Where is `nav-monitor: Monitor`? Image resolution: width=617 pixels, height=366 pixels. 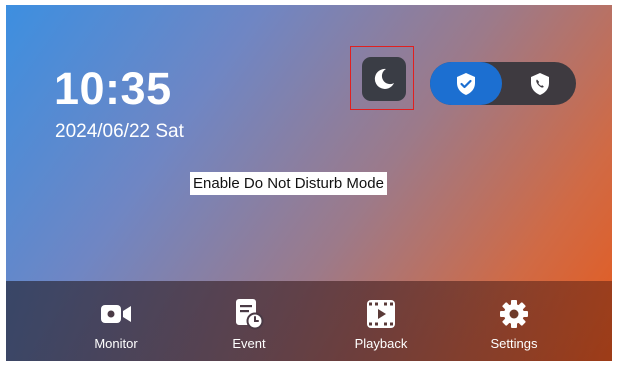
nav-monitor: Monitor is located at coordinates (116, 321).